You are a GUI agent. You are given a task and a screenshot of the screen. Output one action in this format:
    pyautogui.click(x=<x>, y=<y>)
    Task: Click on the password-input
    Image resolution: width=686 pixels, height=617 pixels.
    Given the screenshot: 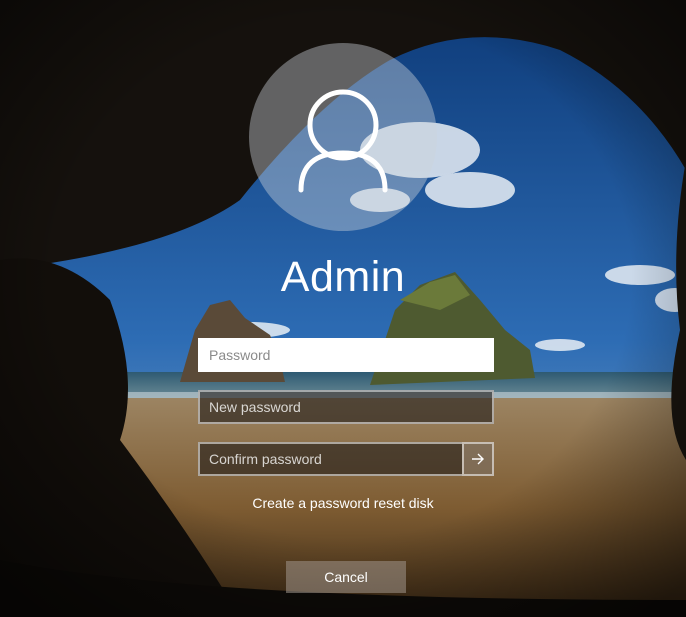 What is the action you would take?
    pyautogui.click(x=346, y=355)
    